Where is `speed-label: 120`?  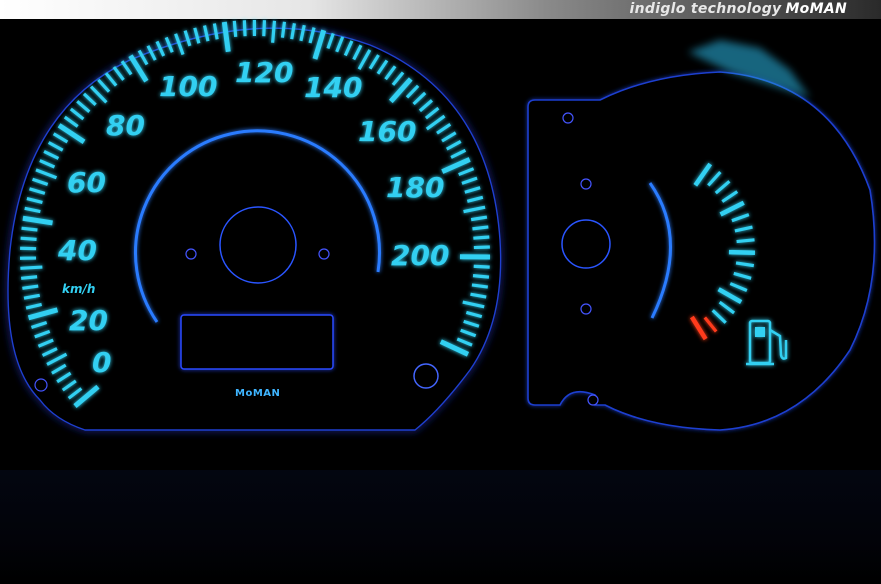 speed-label: 120 is located at coordinates (264, 72).